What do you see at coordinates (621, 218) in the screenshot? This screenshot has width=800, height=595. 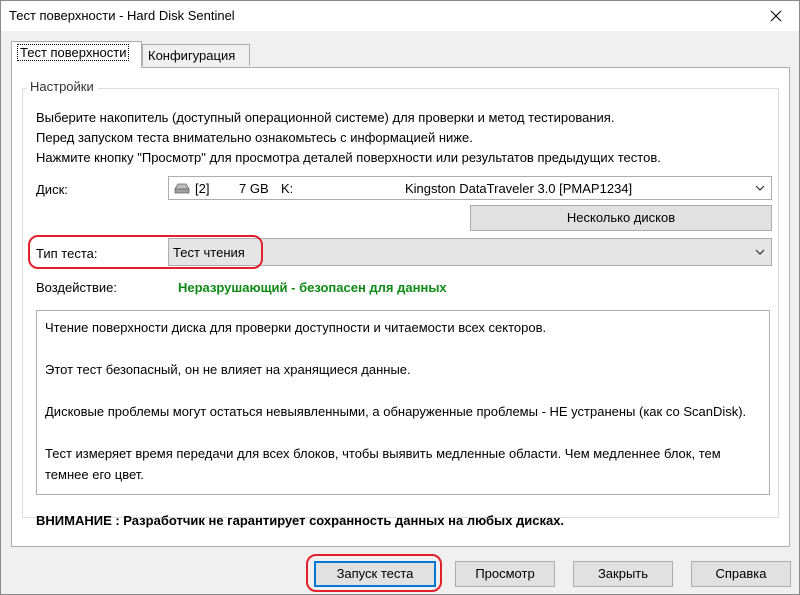 I see `multiple-disks-button: Несколько дисков` at bounding box center [621, 218].